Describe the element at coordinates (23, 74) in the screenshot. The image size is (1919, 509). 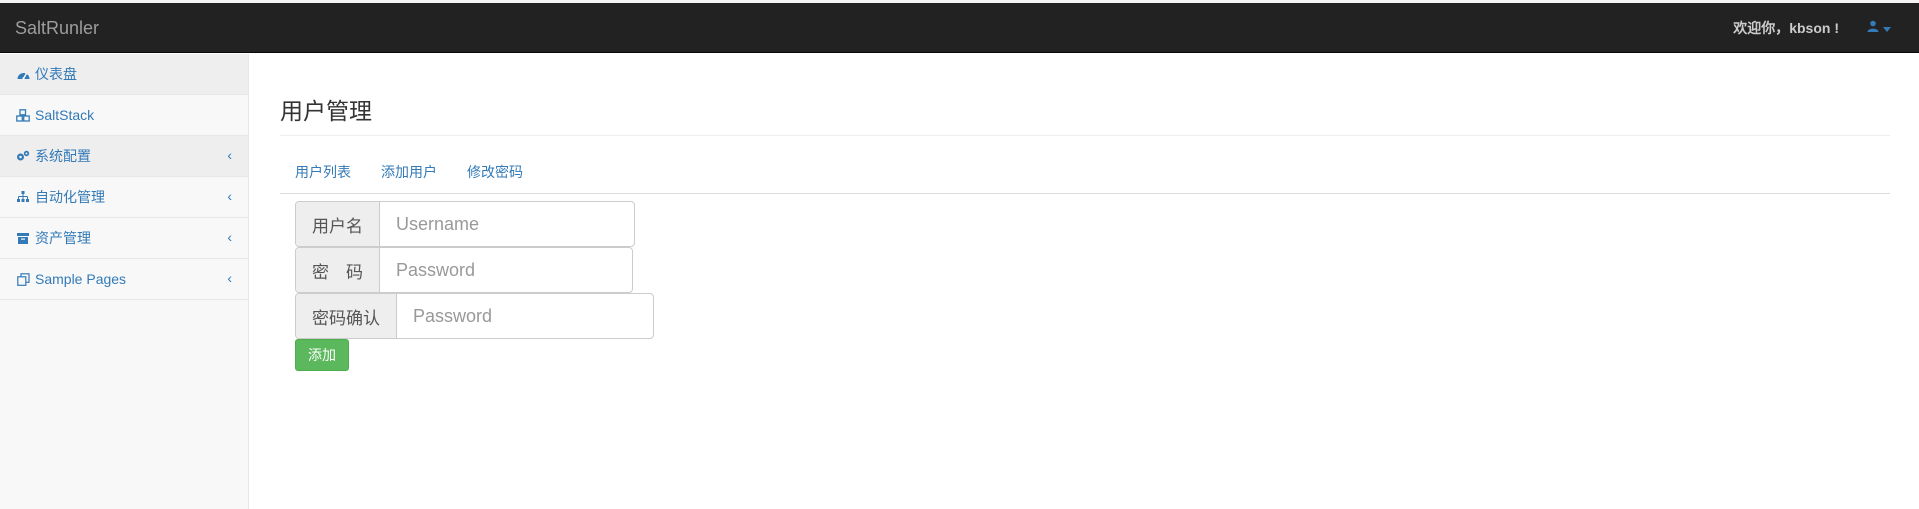
I see `dashboard-icon` at that location.